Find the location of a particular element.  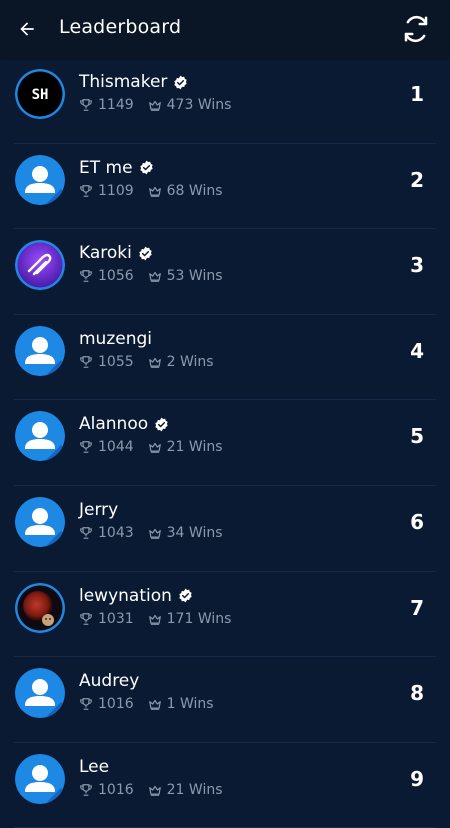

trophy-count: 1044 is located at coordinates (116, 447).